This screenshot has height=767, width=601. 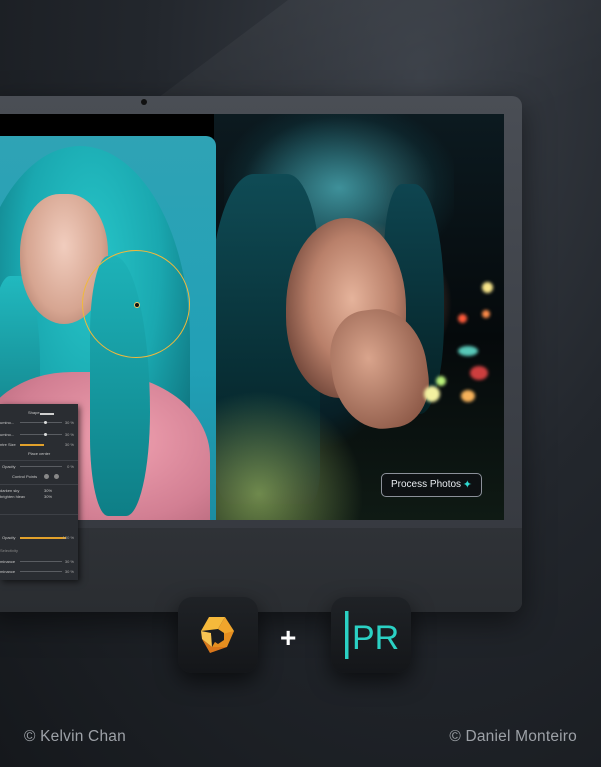 I want to click on credit-right: © Daniel Monteiro, so click(x=513, y=736).